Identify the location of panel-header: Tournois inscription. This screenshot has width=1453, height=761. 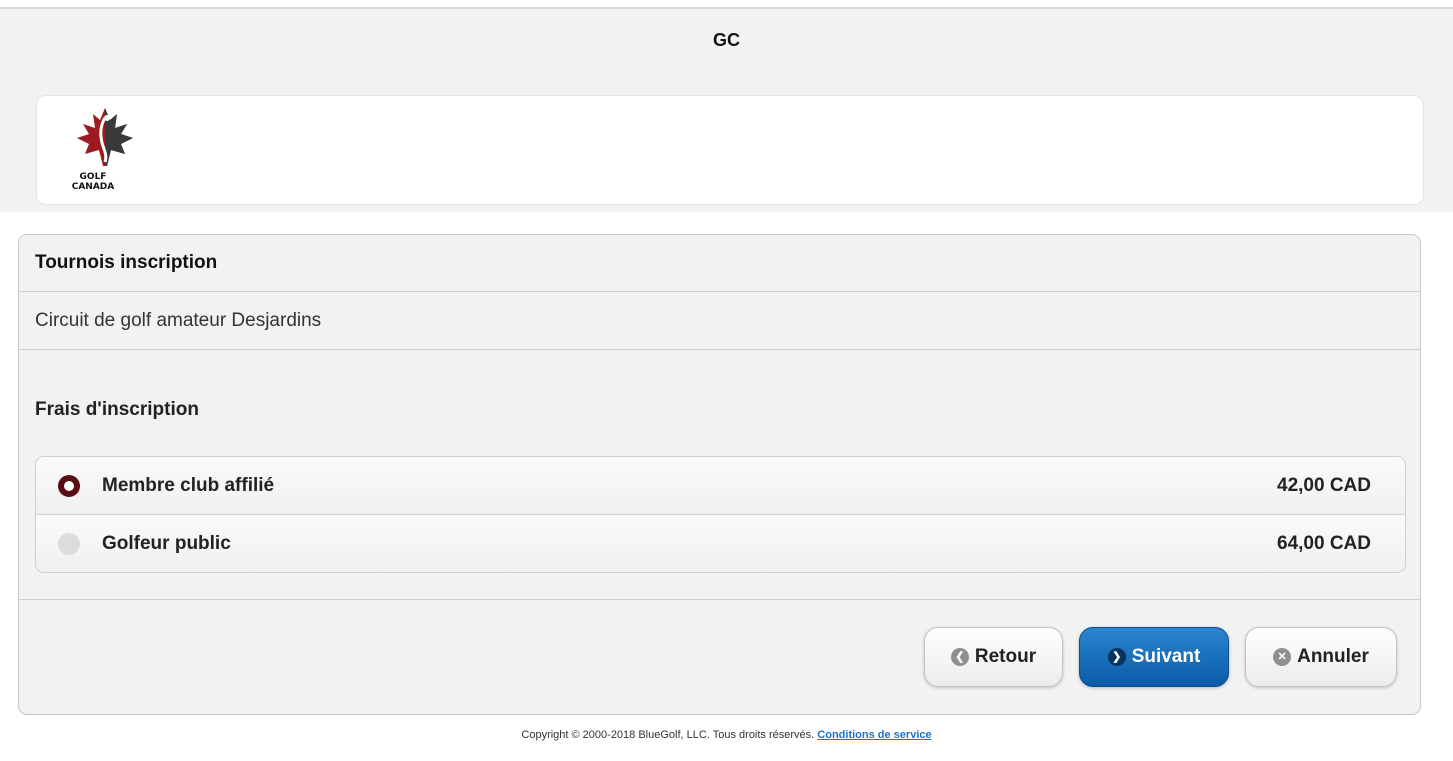
(719, 263).